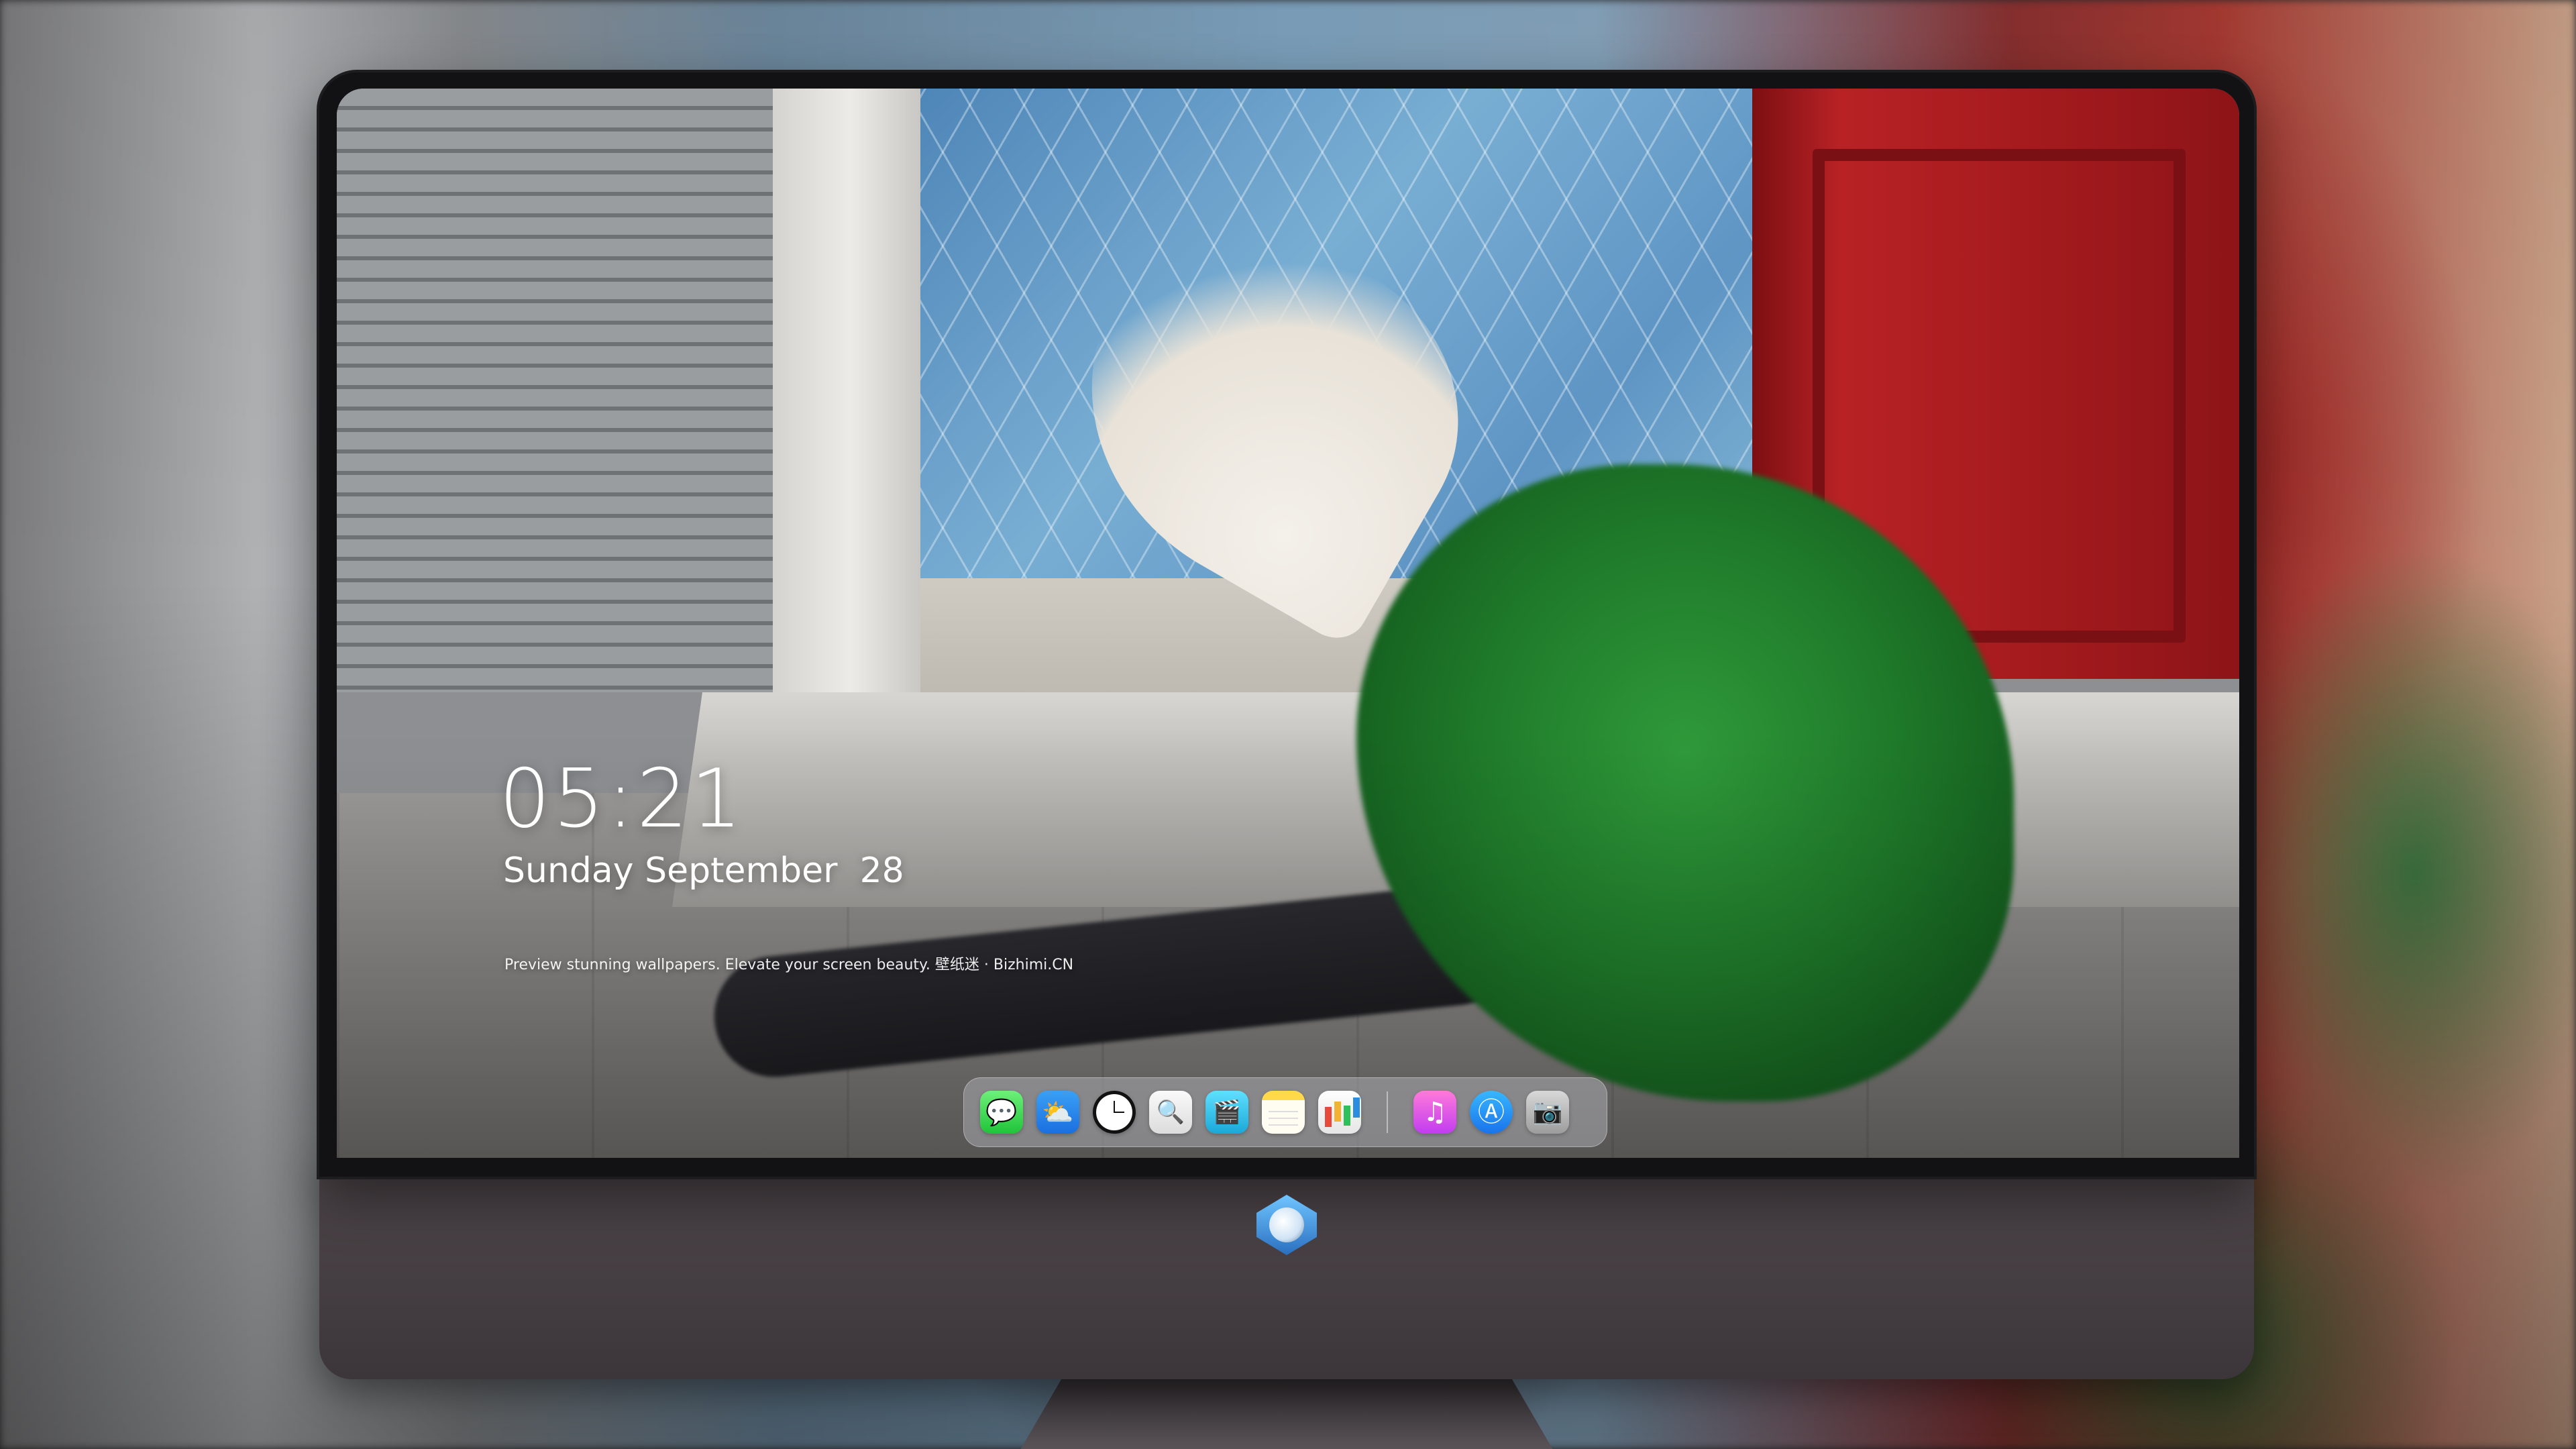  I want to click on preview-icon: 🔍, so click(1170, 1112).